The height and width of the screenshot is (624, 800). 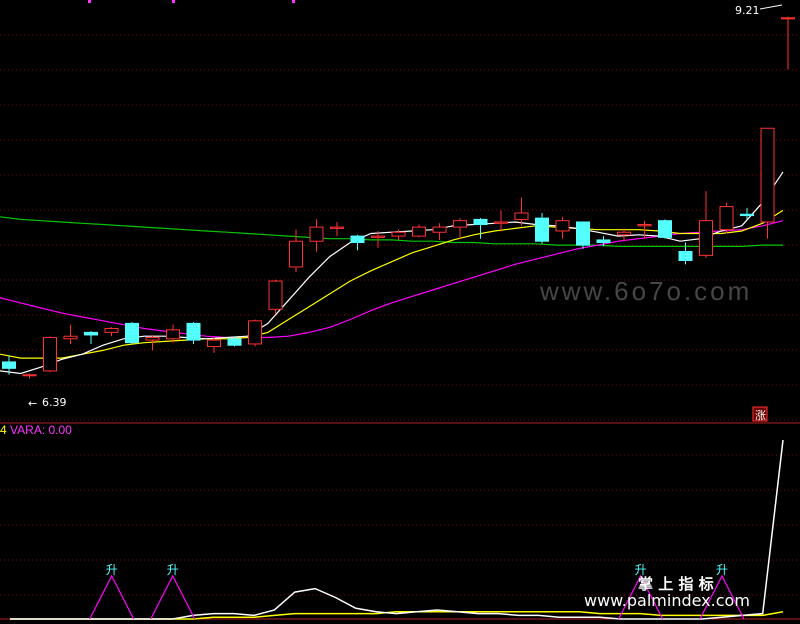 I want to click on low-price-marker: ← 6.39, so click(x=47, y=403).